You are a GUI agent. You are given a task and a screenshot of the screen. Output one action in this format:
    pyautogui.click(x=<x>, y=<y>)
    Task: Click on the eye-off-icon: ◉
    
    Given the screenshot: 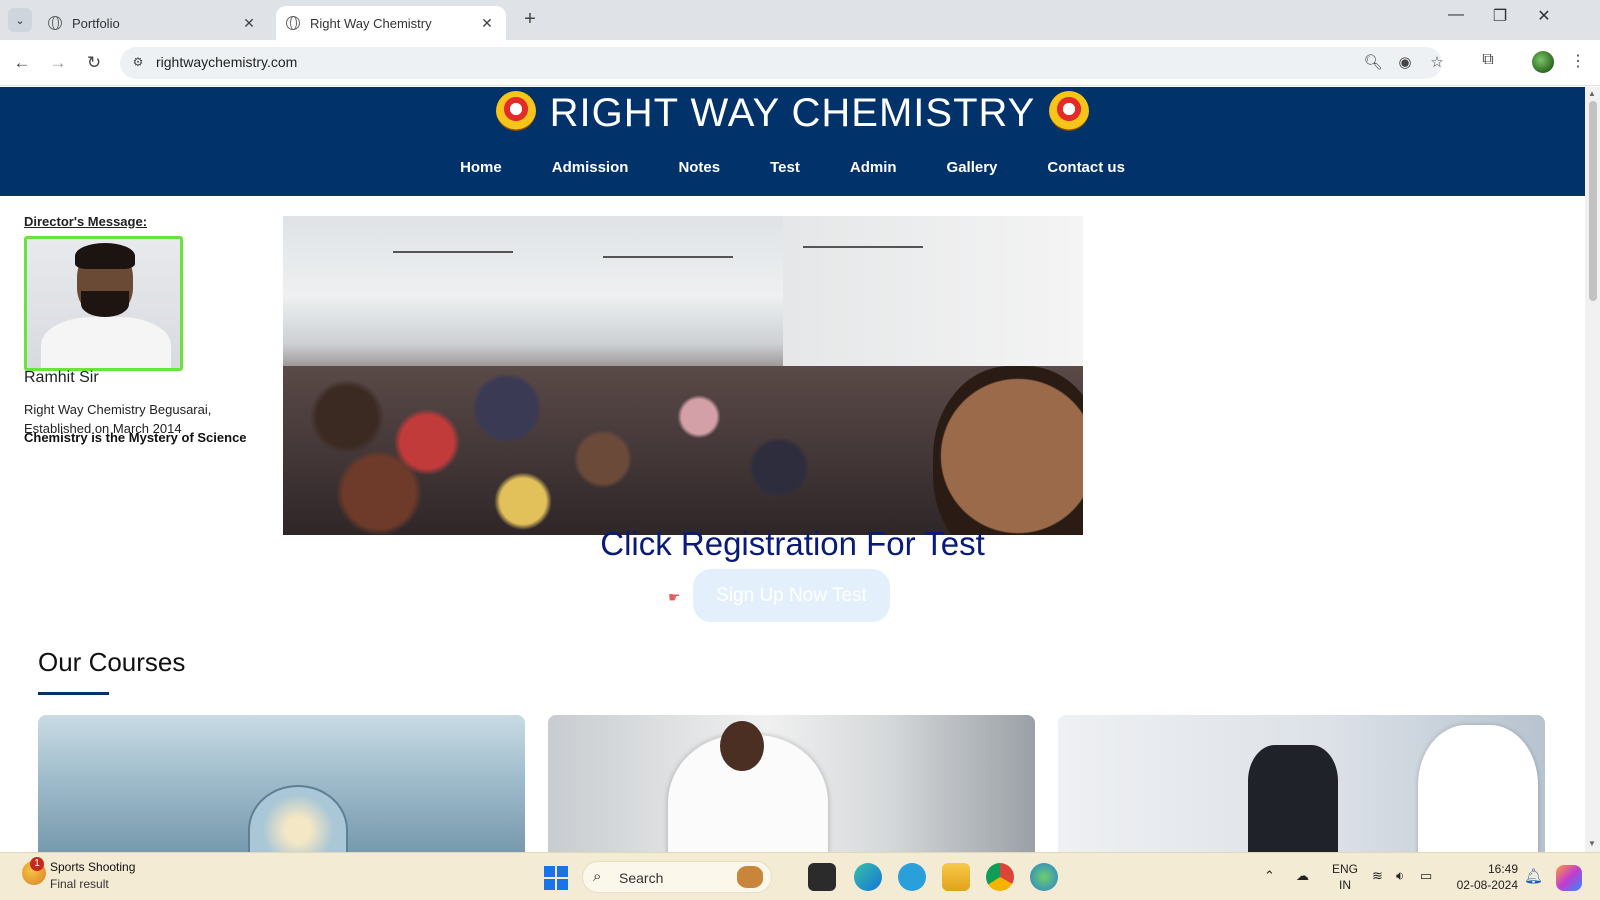 What is the action you would take?
    pyautogui.click(x=1405, y=62)
    